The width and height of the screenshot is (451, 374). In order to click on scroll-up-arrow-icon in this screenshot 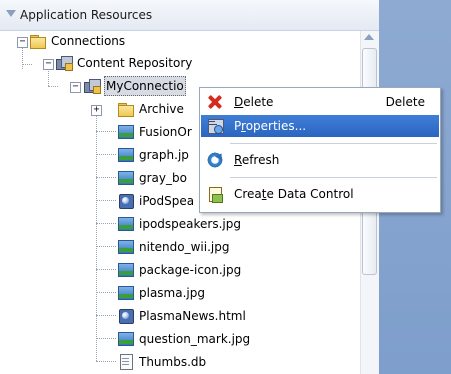, I will do `click(369, 37)`.